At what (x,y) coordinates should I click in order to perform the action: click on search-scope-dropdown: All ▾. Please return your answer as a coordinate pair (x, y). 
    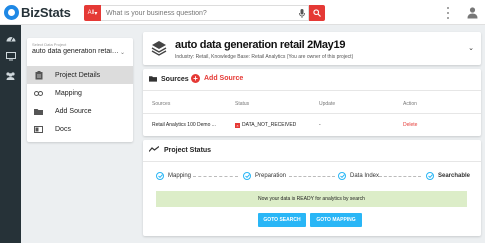
    Looking at the image, I should click on (92, 13).